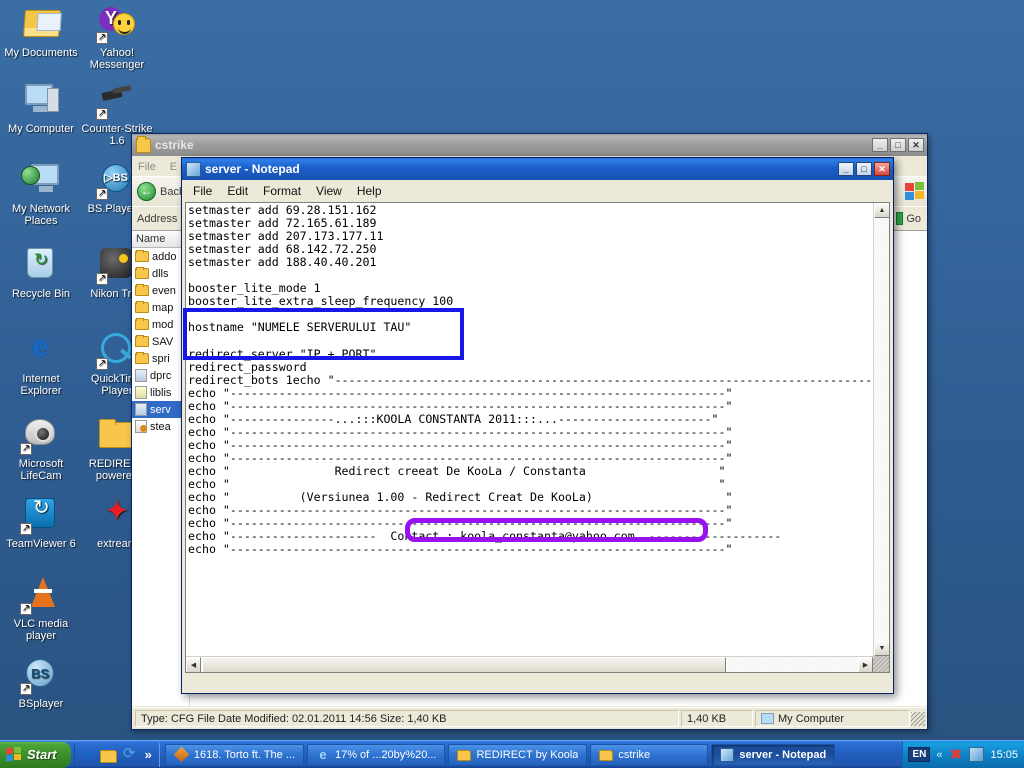 Image resolution: width=1024 pixels, height=768 pixels. I want to click on media-icon, so click(181, 754).